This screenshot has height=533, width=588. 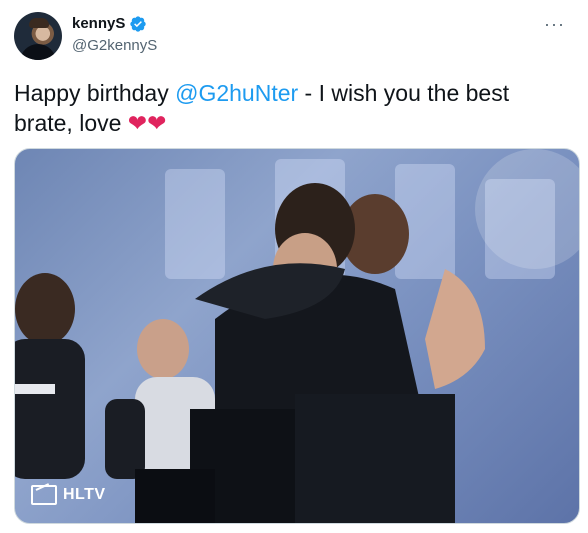 What do you see at coordinates (236, 93) in the screenshot?
I see `mention-link: @G2huNter` at bounding box center [236, 93].